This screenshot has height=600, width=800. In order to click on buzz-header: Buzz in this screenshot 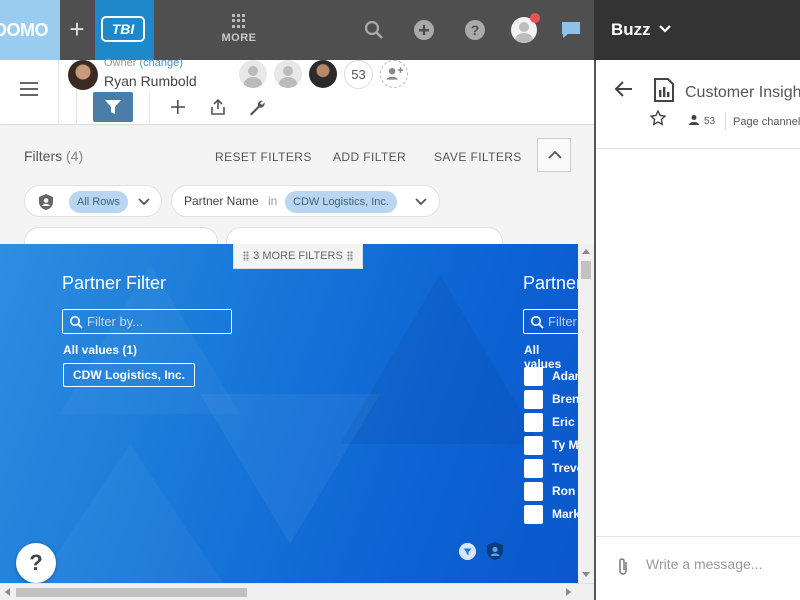, I will do `click(697, 30)`.